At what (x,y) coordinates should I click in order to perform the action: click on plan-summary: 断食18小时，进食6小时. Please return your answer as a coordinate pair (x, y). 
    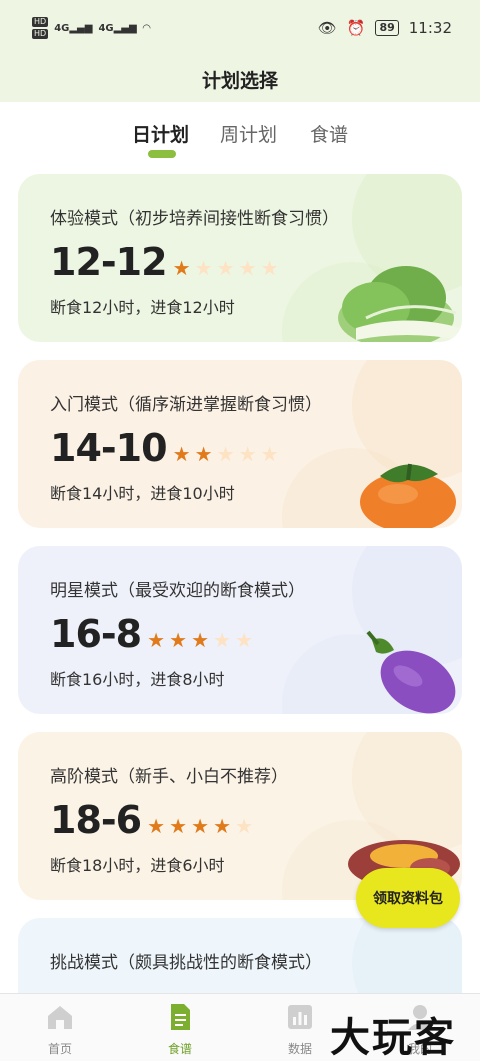
    Looking at the image, I should click on (137, 865).